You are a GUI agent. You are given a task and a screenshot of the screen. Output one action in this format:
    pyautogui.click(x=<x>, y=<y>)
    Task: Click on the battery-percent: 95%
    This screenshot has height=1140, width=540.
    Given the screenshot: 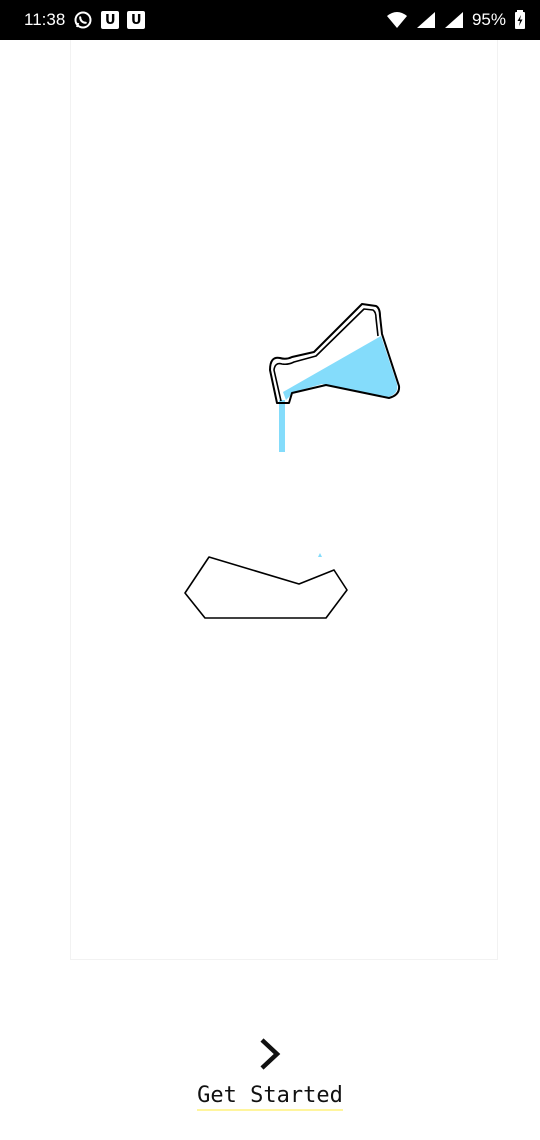 What is the action you would take?
    pyautogui.click(x=488, y=19)
    